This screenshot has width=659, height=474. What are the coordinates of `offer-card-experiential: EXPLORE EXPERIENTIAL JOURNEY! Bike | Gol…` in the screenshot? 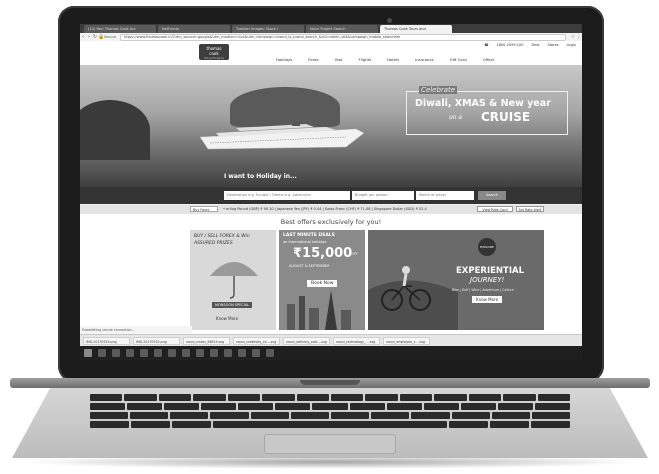 It's located at (456, 280).